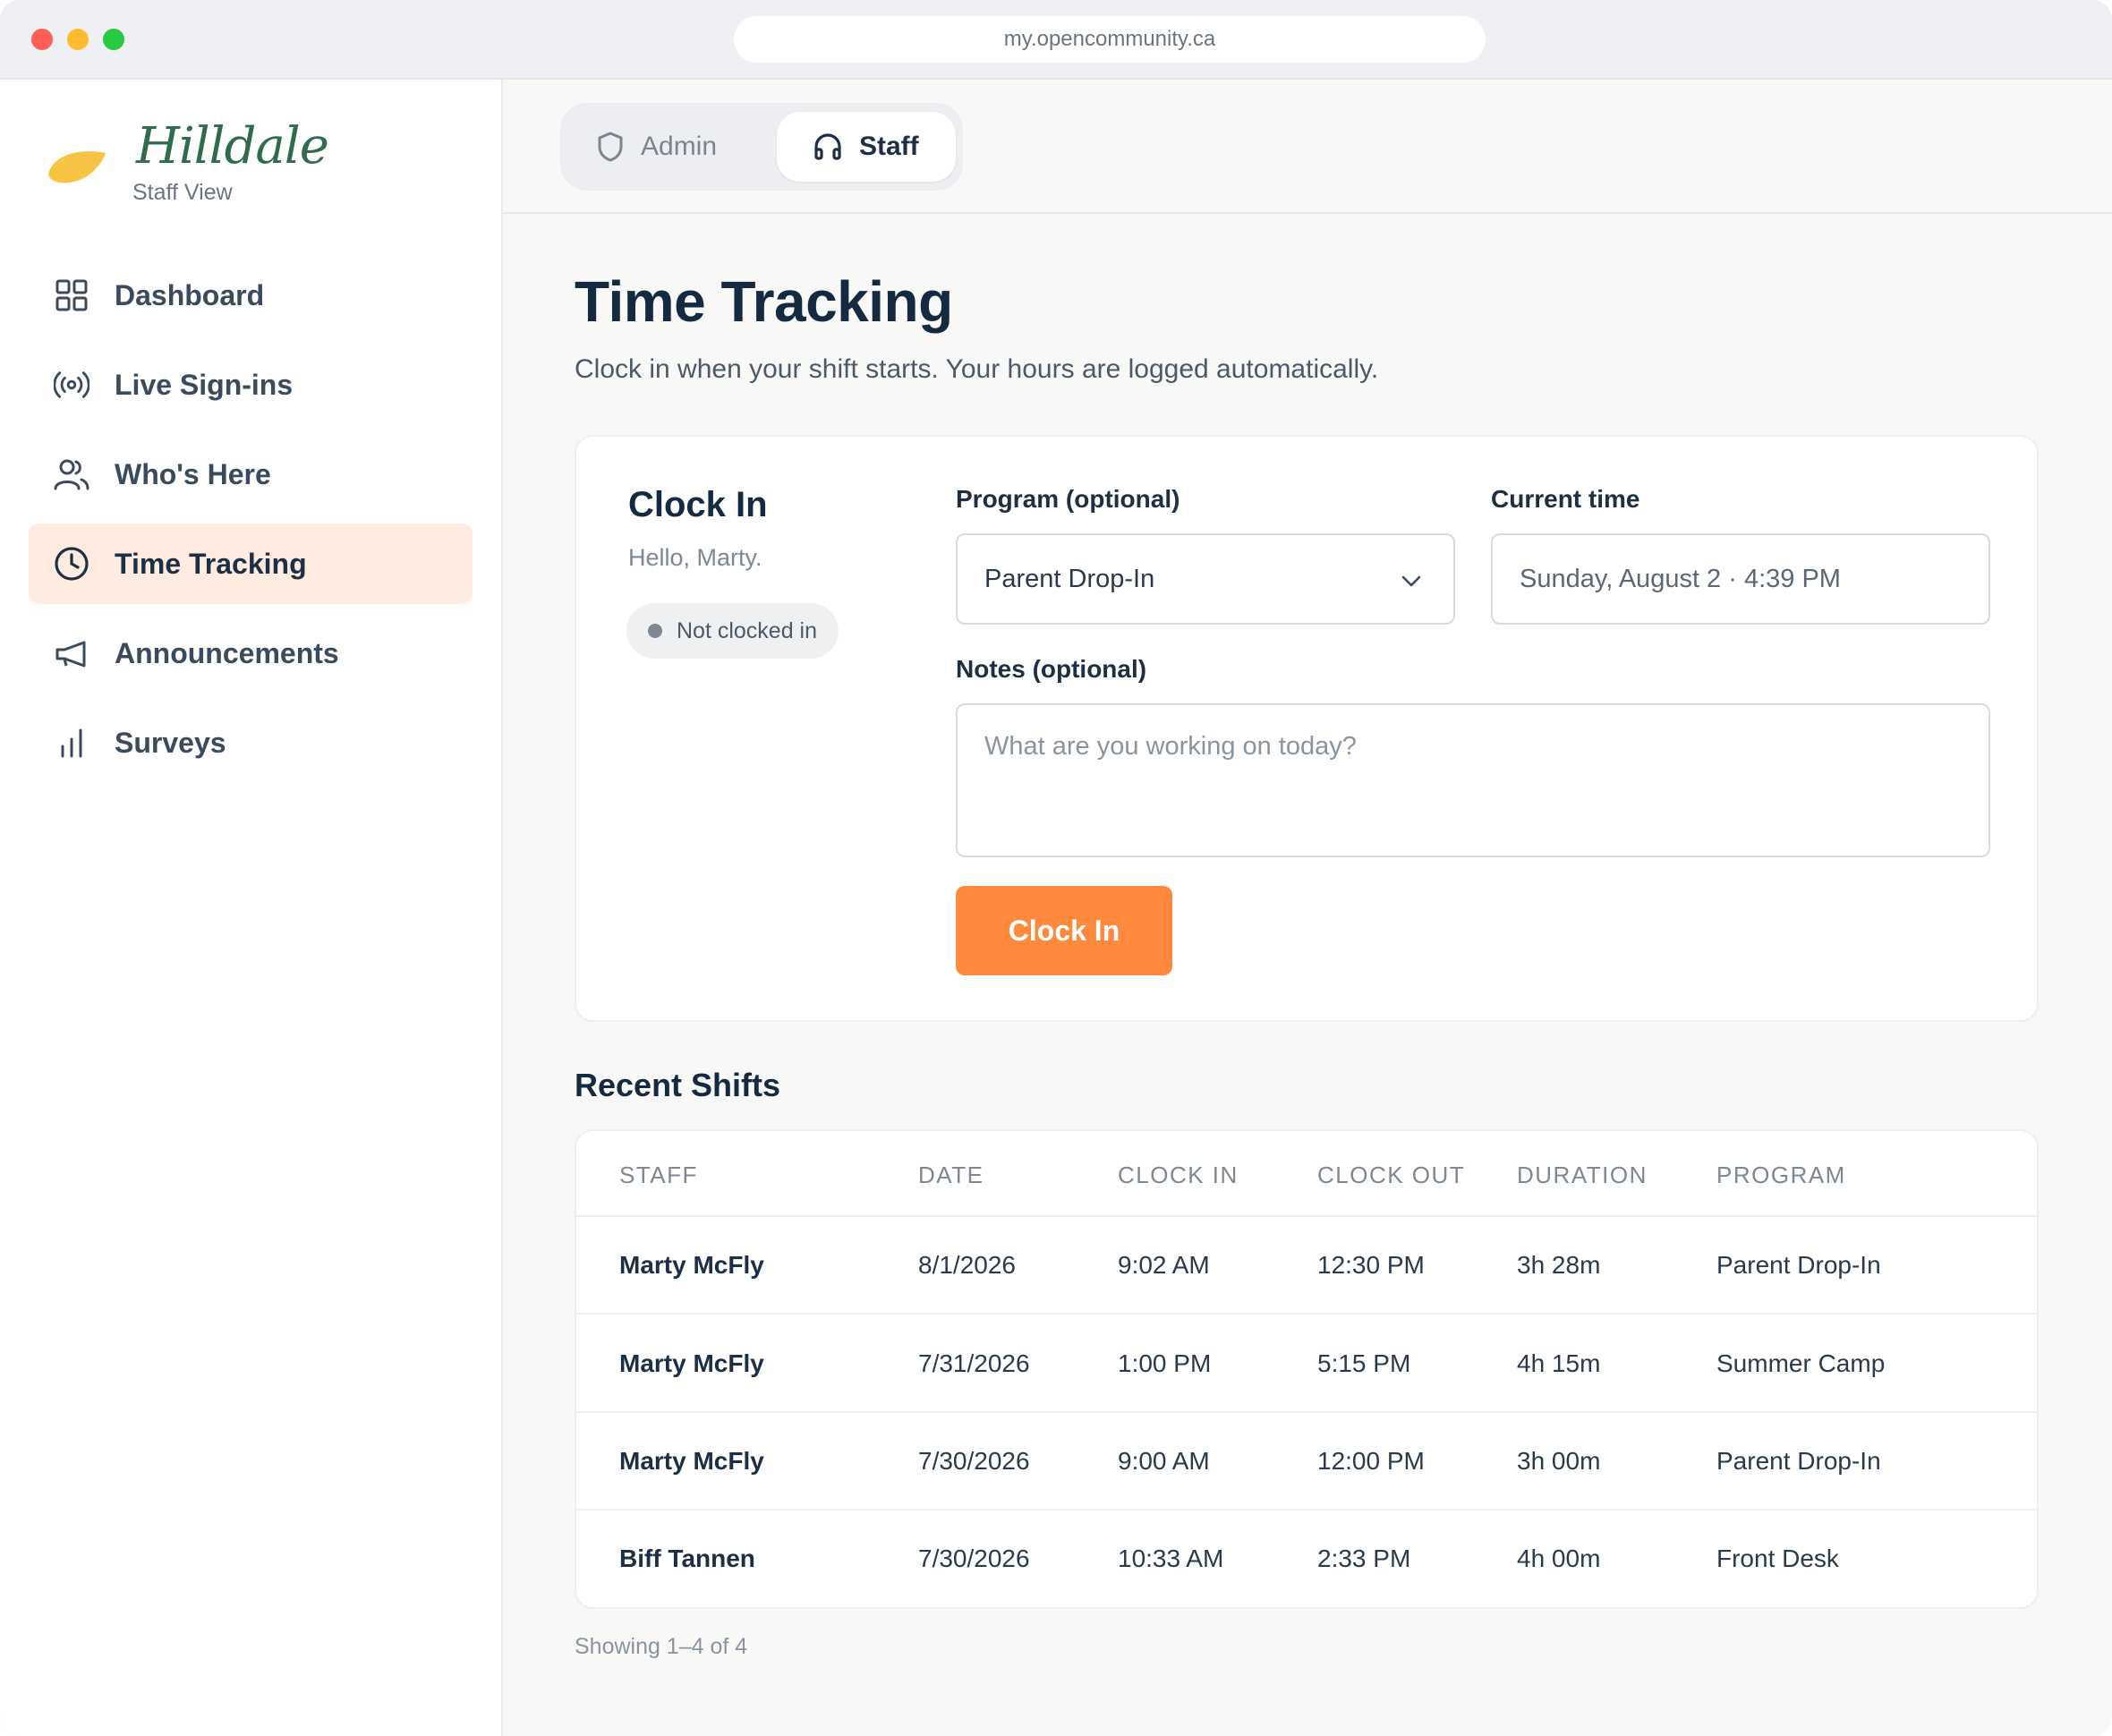 The width and height of the screenshot is (2112, 1736). What do you see at coordinates (764, 302) in the screenshot?
I see `page-title: Time Tracking` at bounding box center [764, 302].